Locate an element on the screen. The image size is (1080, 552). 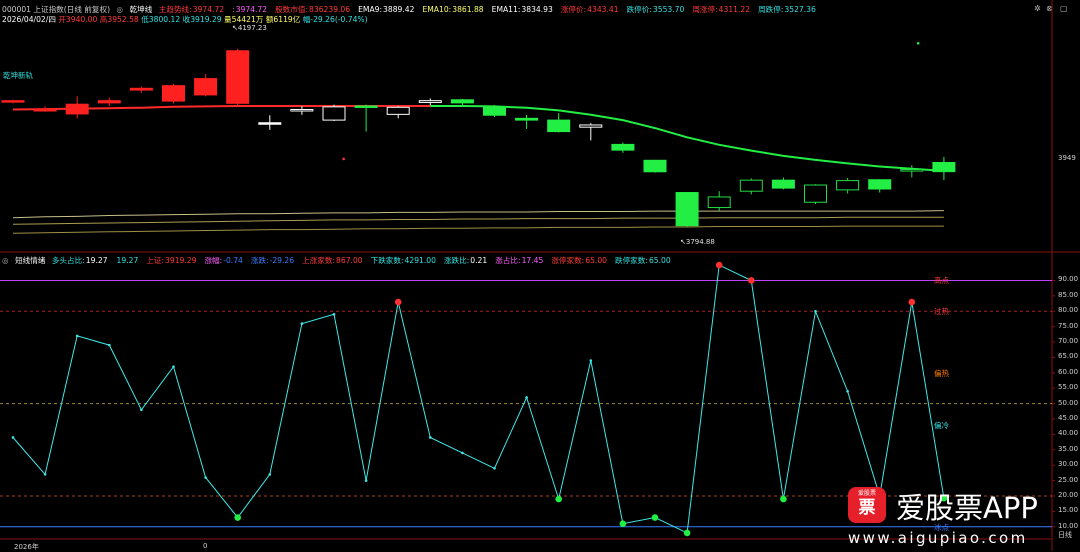
low-price-value: 3794.88 is located at coordinates (700, 242).